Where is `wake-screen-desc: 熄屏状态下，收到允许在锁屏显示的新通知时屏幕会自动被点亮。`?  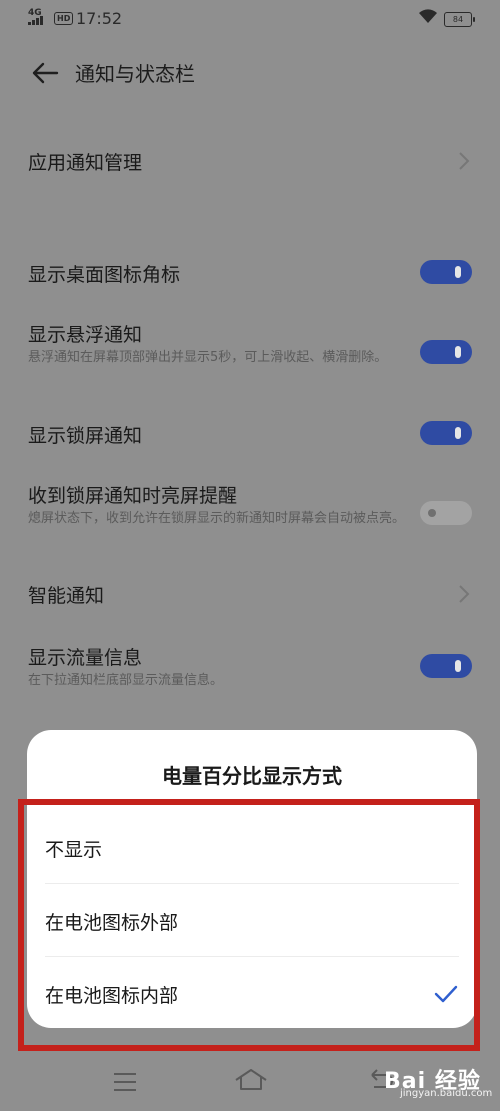 wake-screen-desc: 熄屏状态下，收到允许在锁屏显示的新通知时屏幕会自动被点亮。 is located at coordinates (217, 518).